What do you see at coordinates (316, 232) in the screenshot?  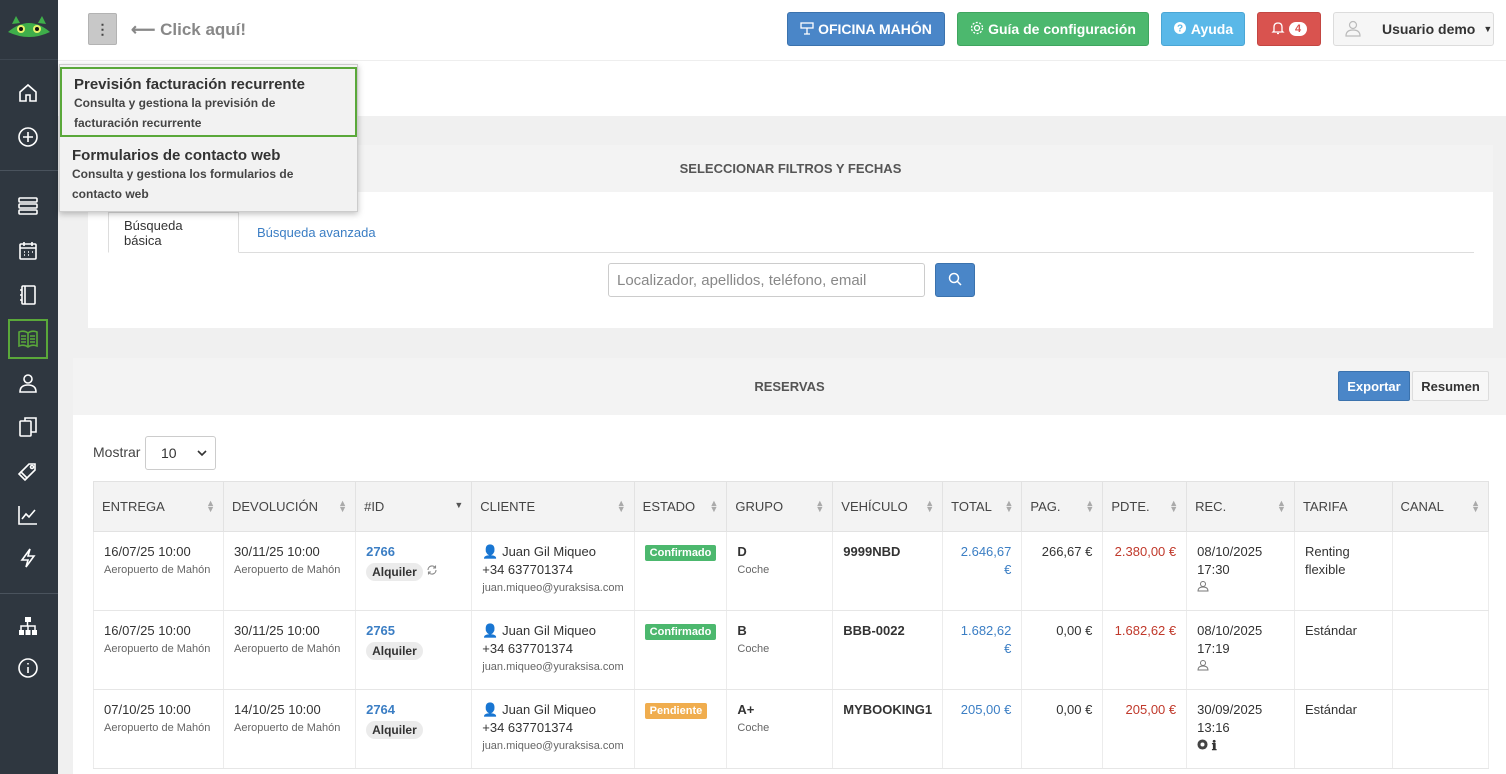 I see `tab-advanced-search: Búsqueda avanzada` at bounding box center [316, 232].